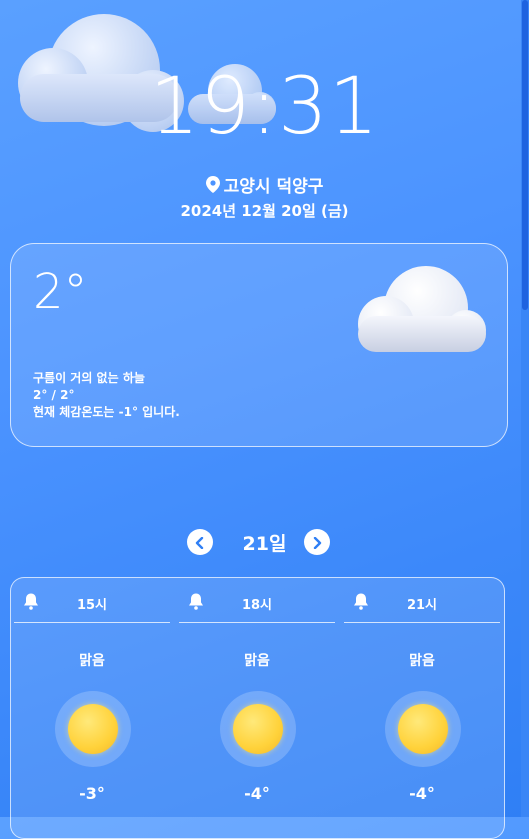  I want to click on current-feels-like: 현재 체감온도는 -1° 입니다., so click(106, 412).